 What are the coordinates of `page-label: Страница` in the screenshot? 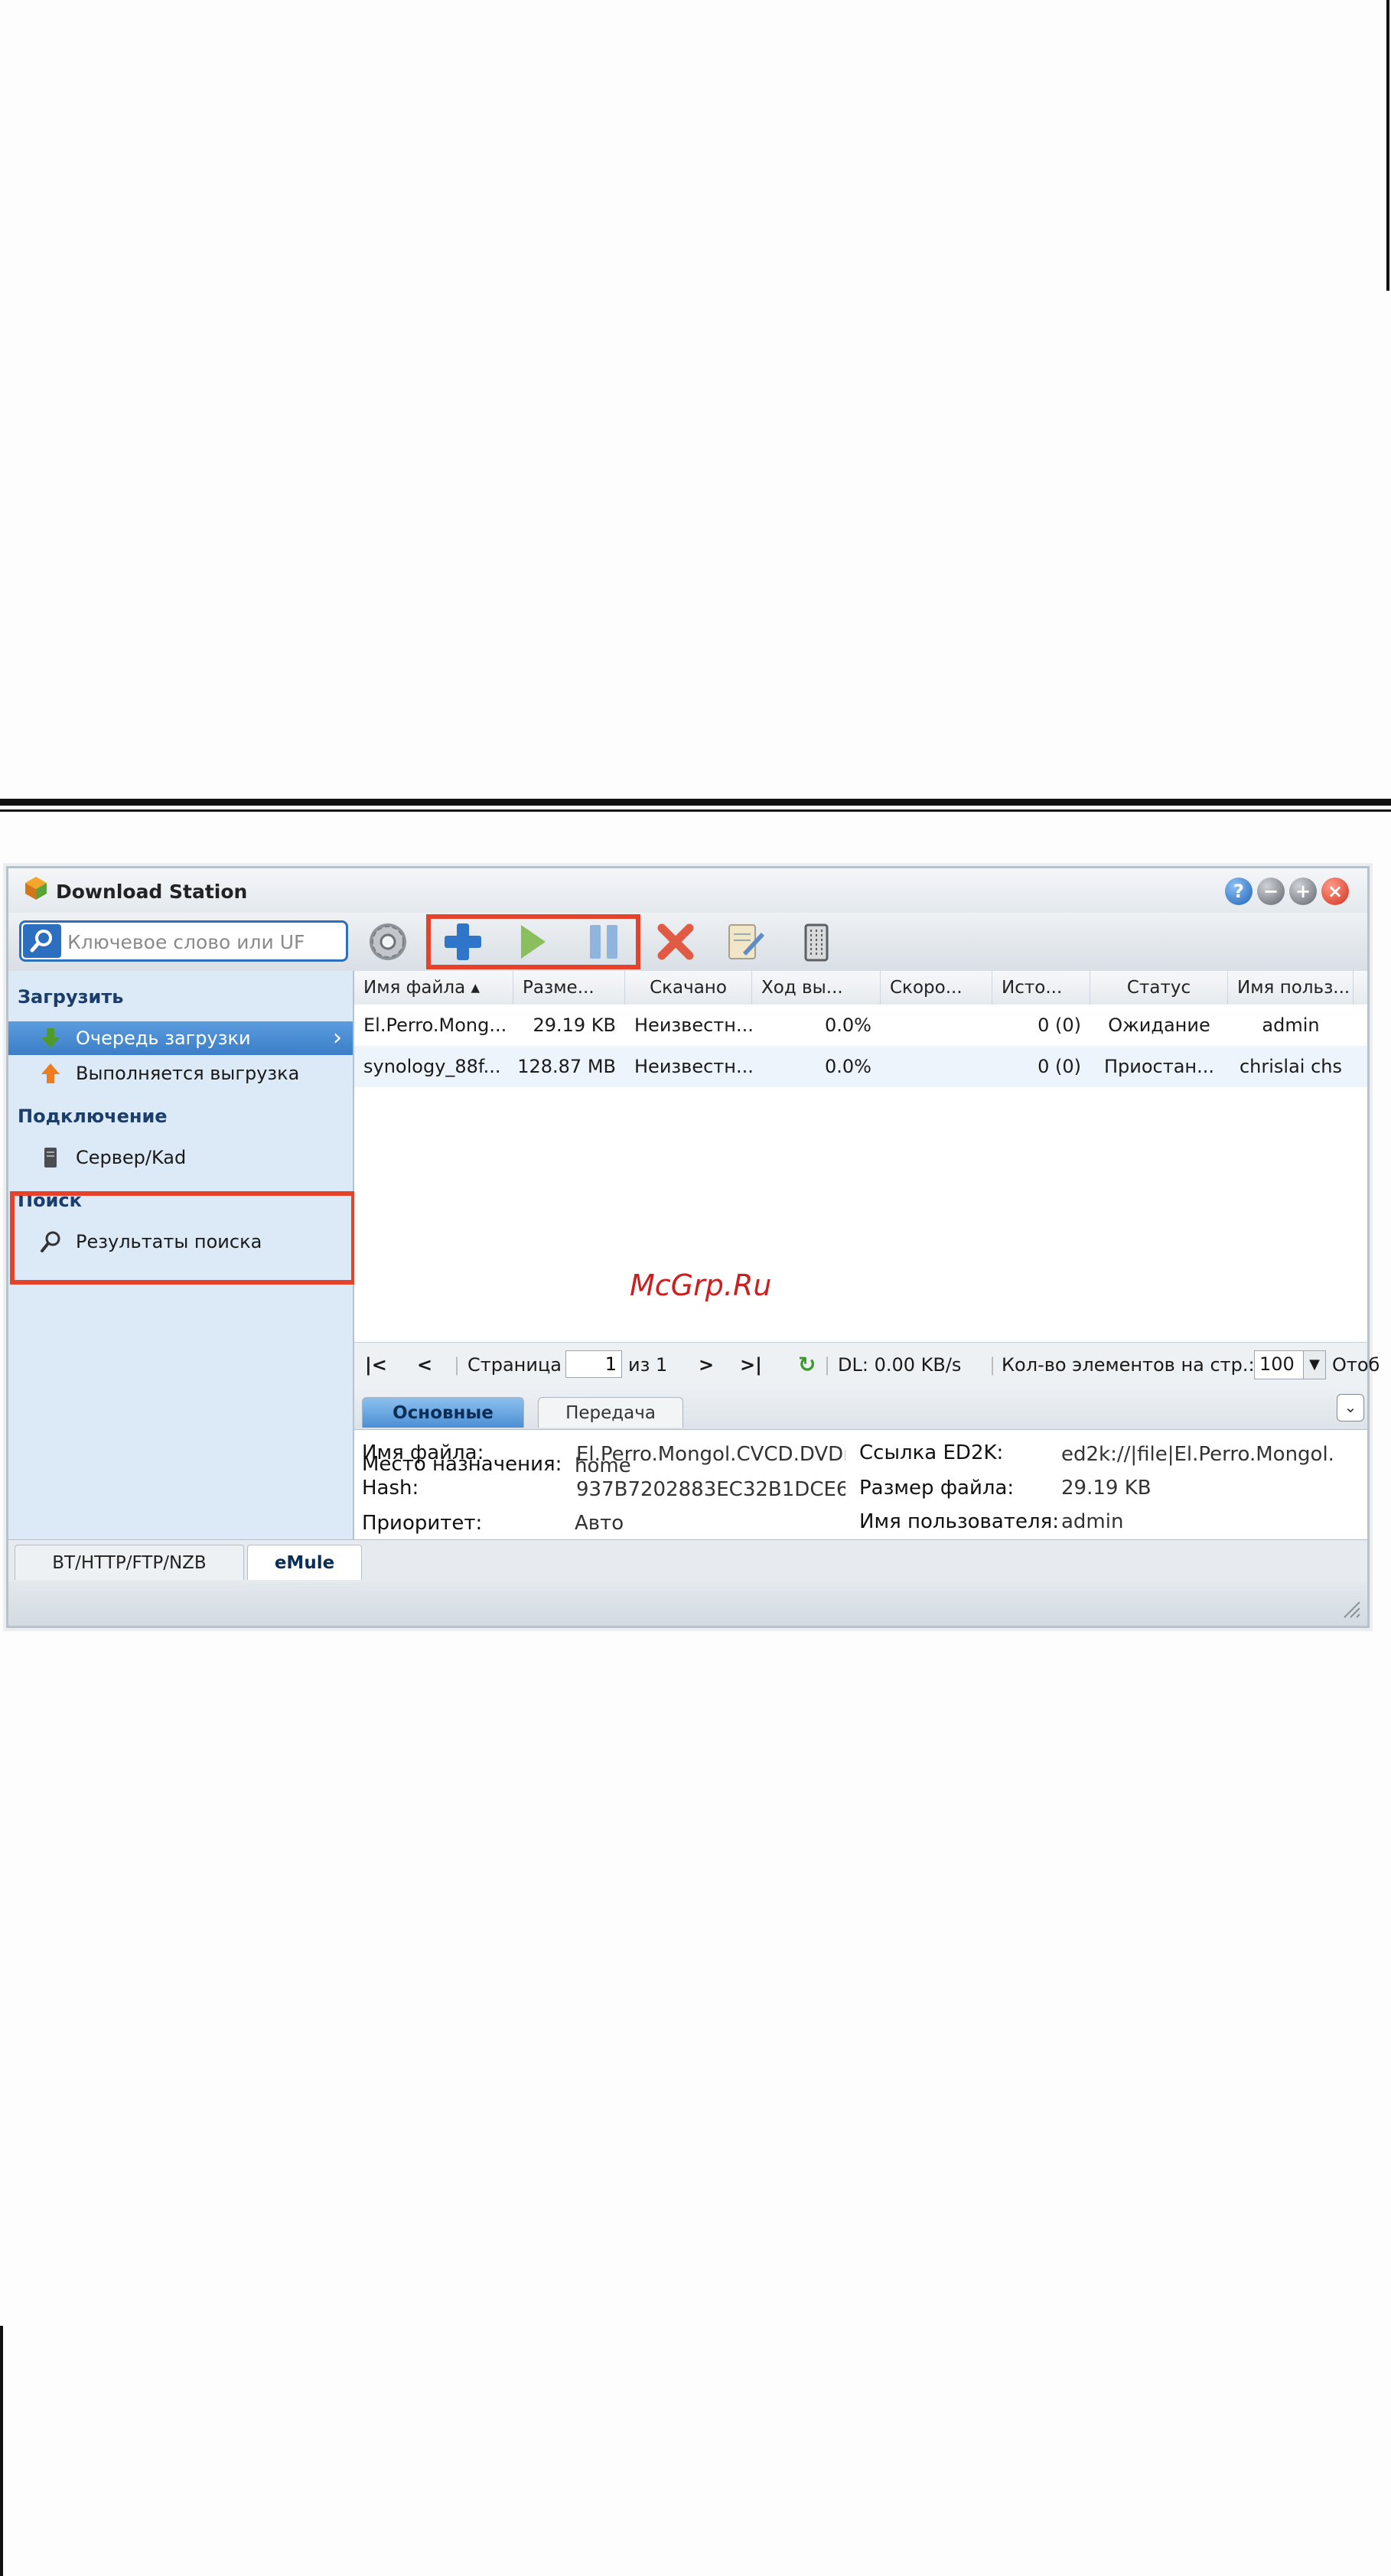 It's located at (514, 1365).